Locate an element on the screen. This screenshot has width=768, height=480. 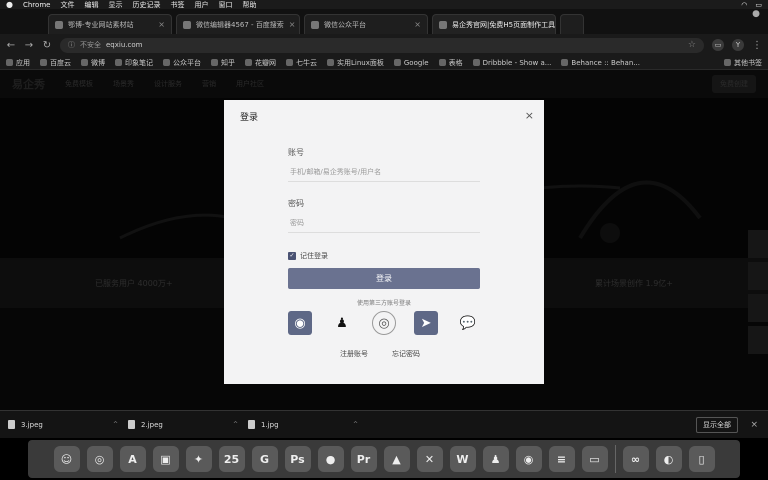
forgot-password-link: 忘记密码 is located at coordinates (406, 354).